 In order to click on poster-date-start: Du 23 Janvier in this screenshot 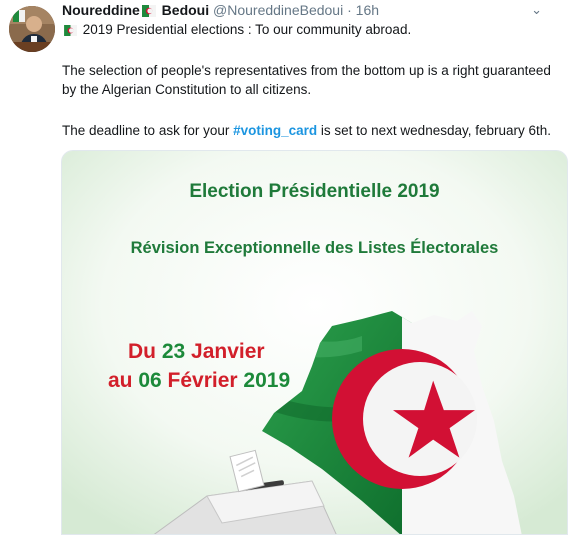, I will do `click(196, 352)`.